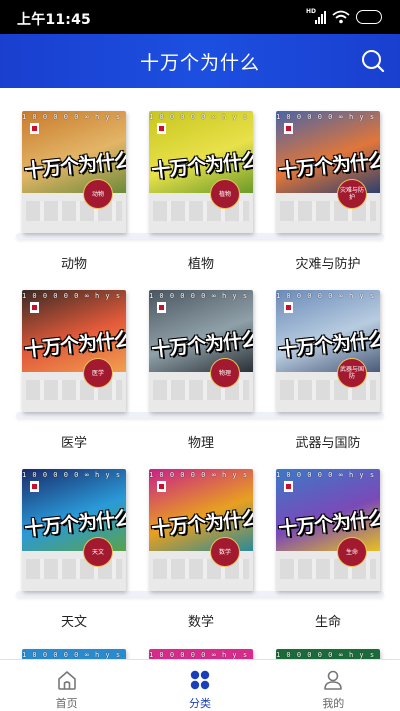 The height and width of the screenshot is (711, 400). What do you see at coordinates (333, 703) in the screenshot?
I see `nav-profile-label: 我的` at bounding box center [333, 703].